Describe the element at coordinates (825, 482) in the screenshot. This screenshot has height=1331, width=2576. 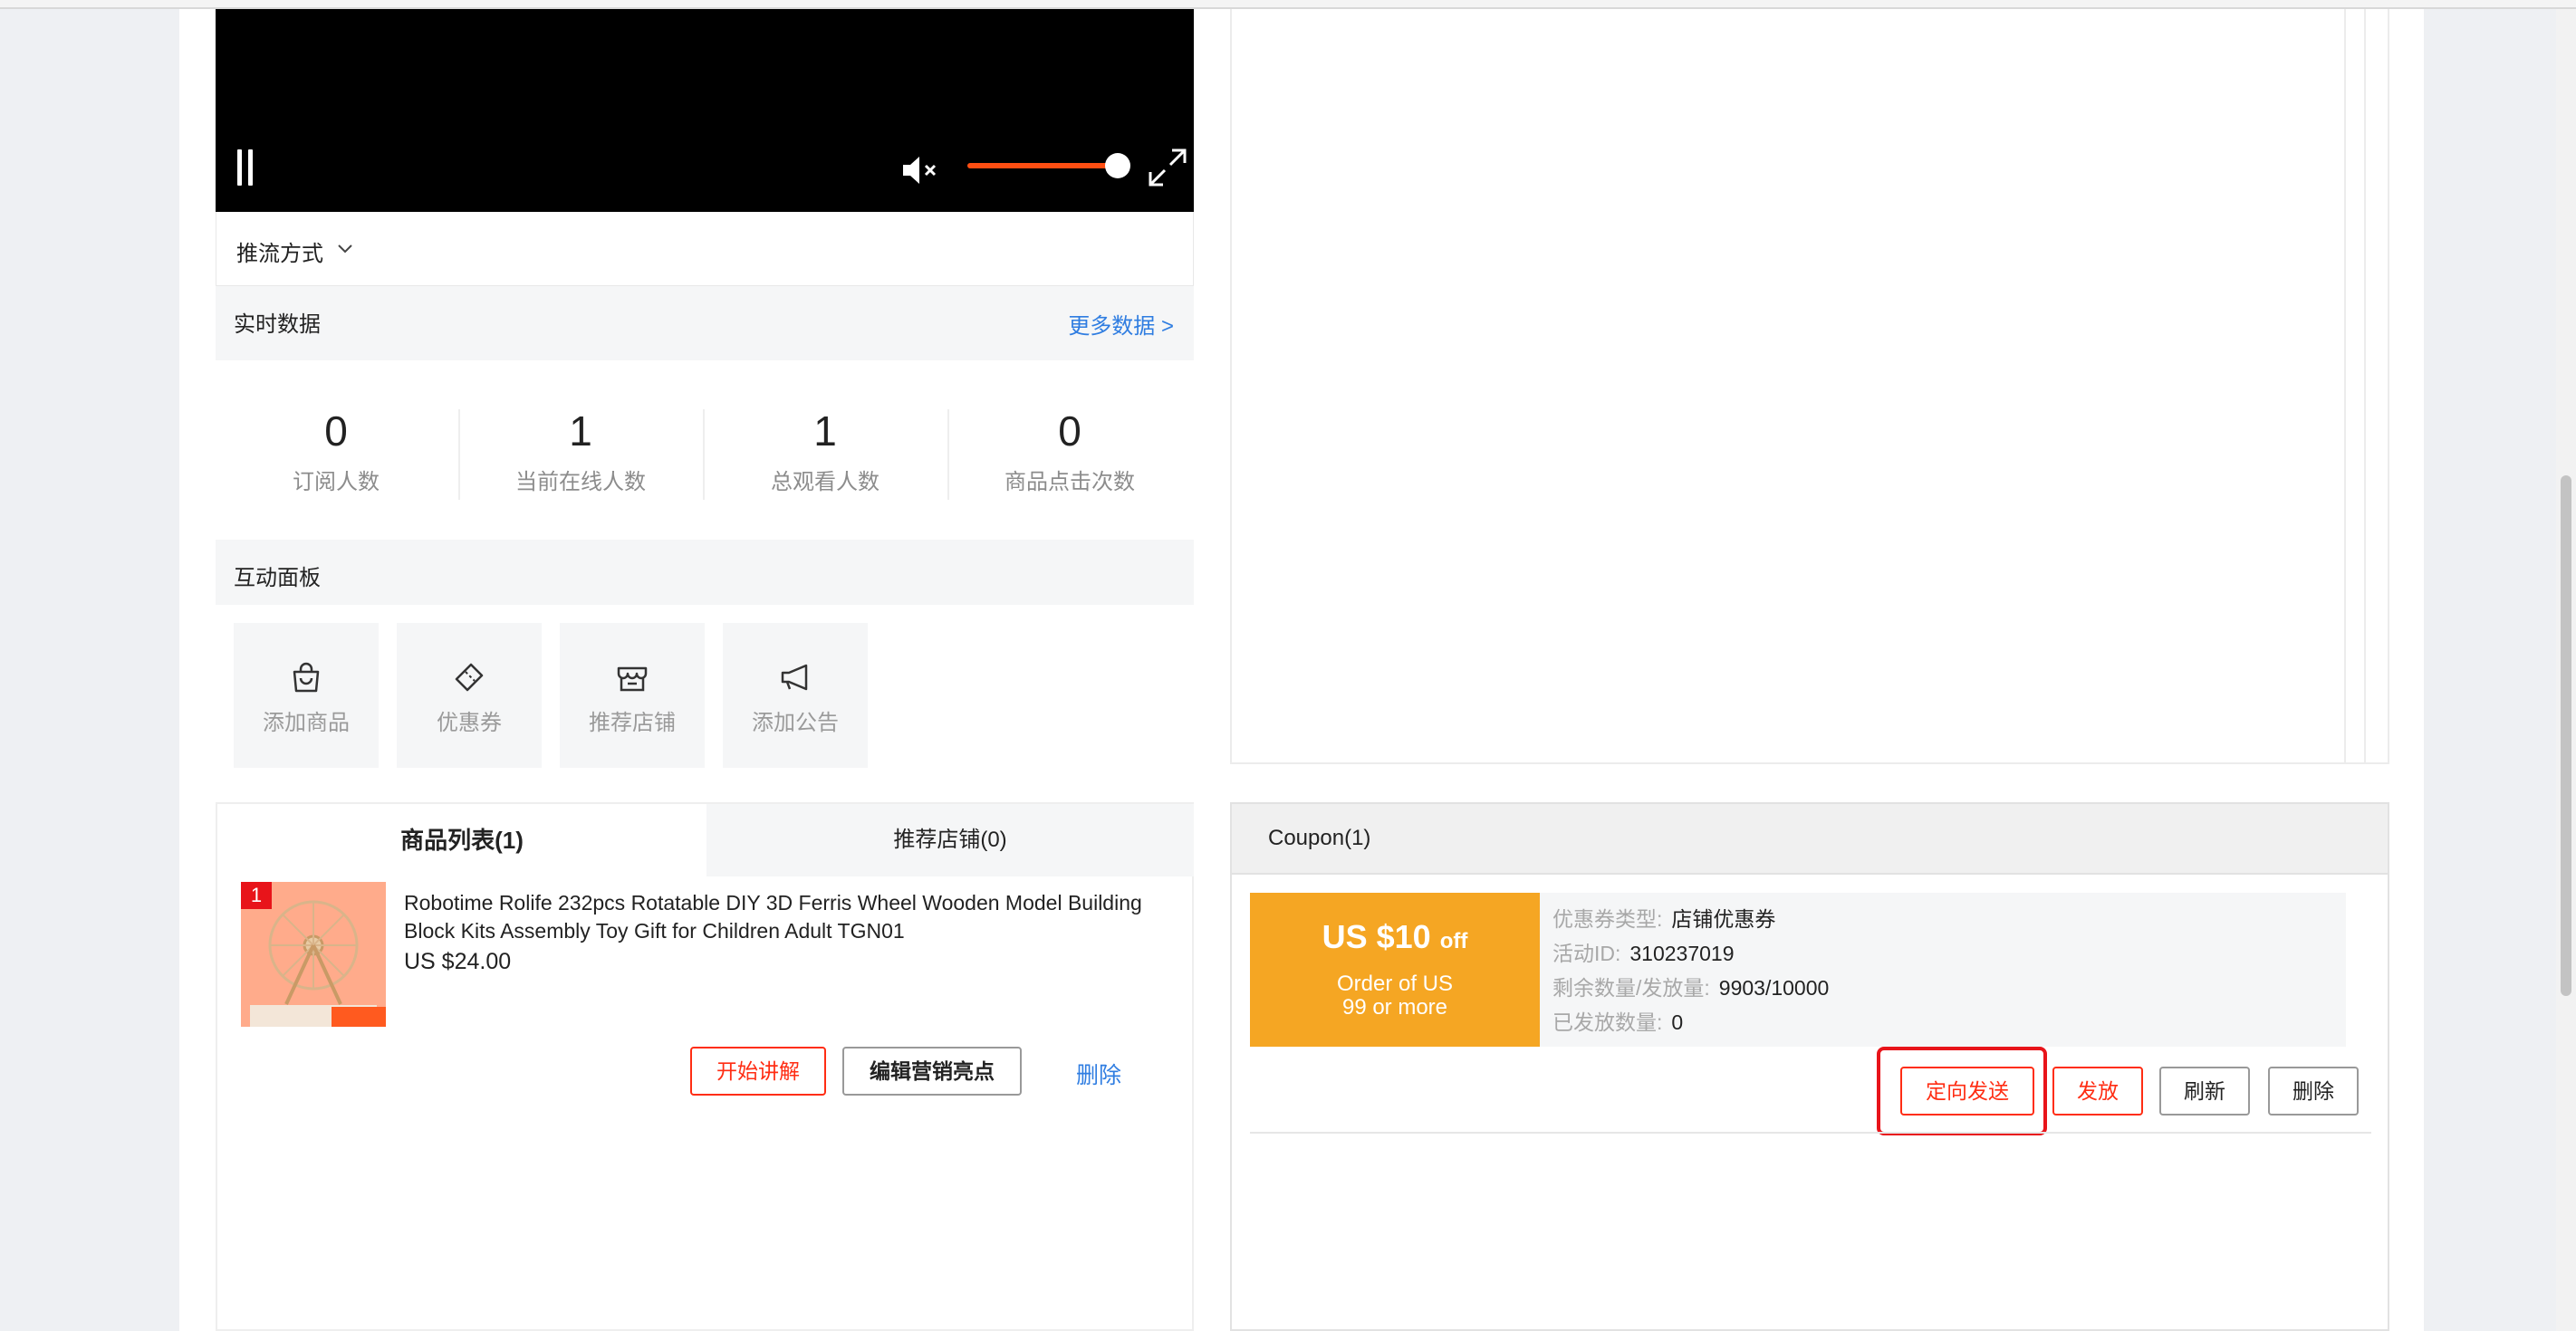
I see `stat-label: 总观看人数` at that location.